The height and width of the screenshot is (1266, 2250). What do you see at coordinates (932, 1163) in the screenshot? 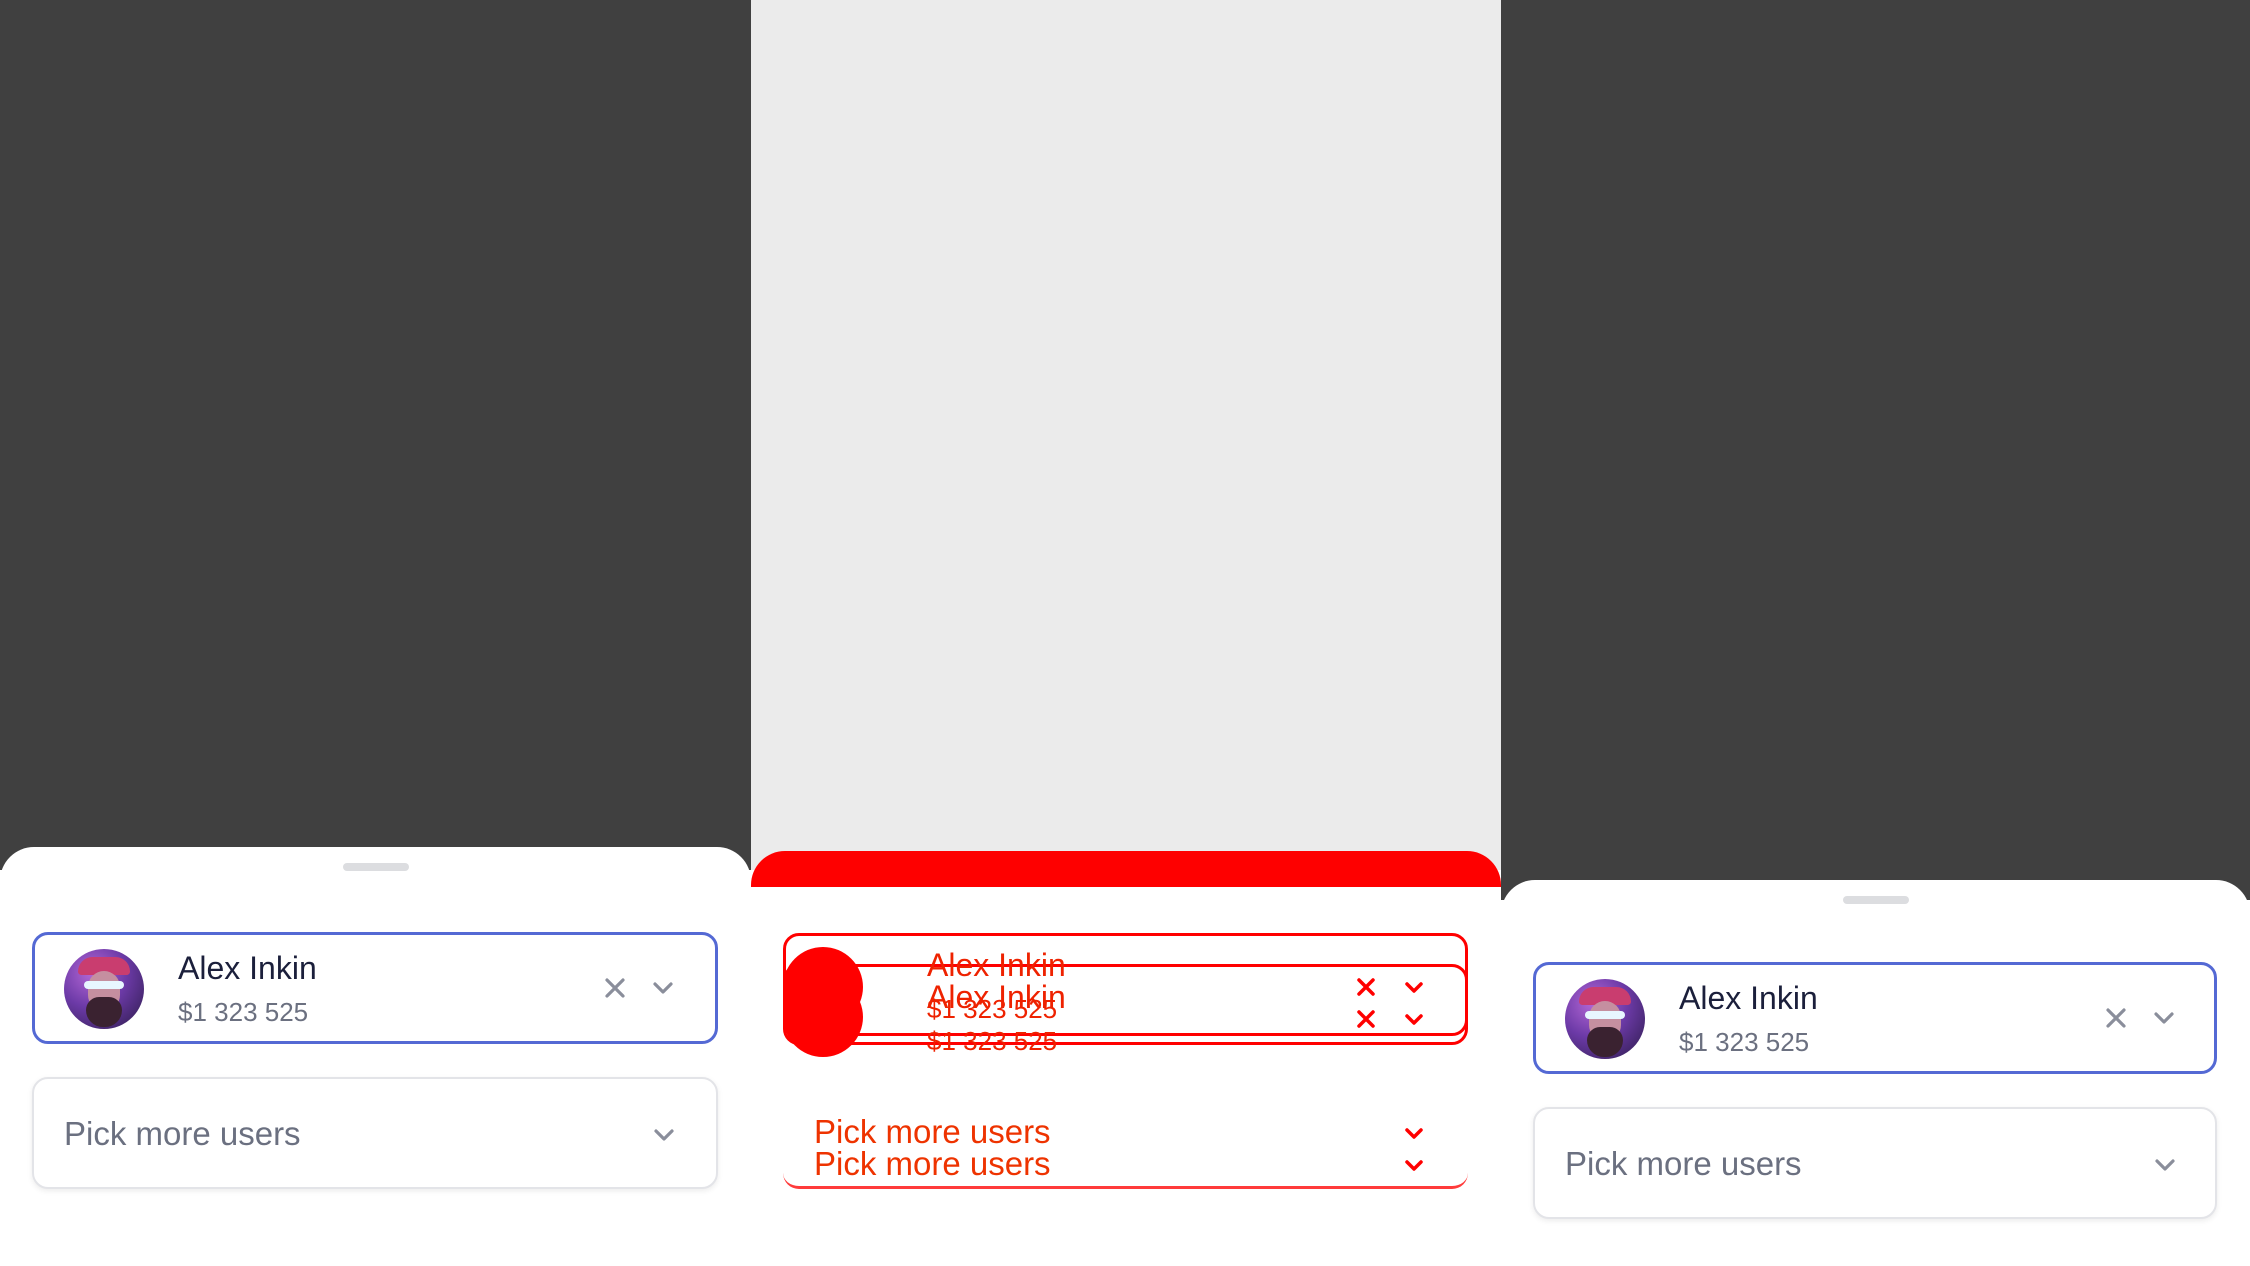
I see `diff-picker-placeholder: Pick more users` at bounding box center [932, 1163].